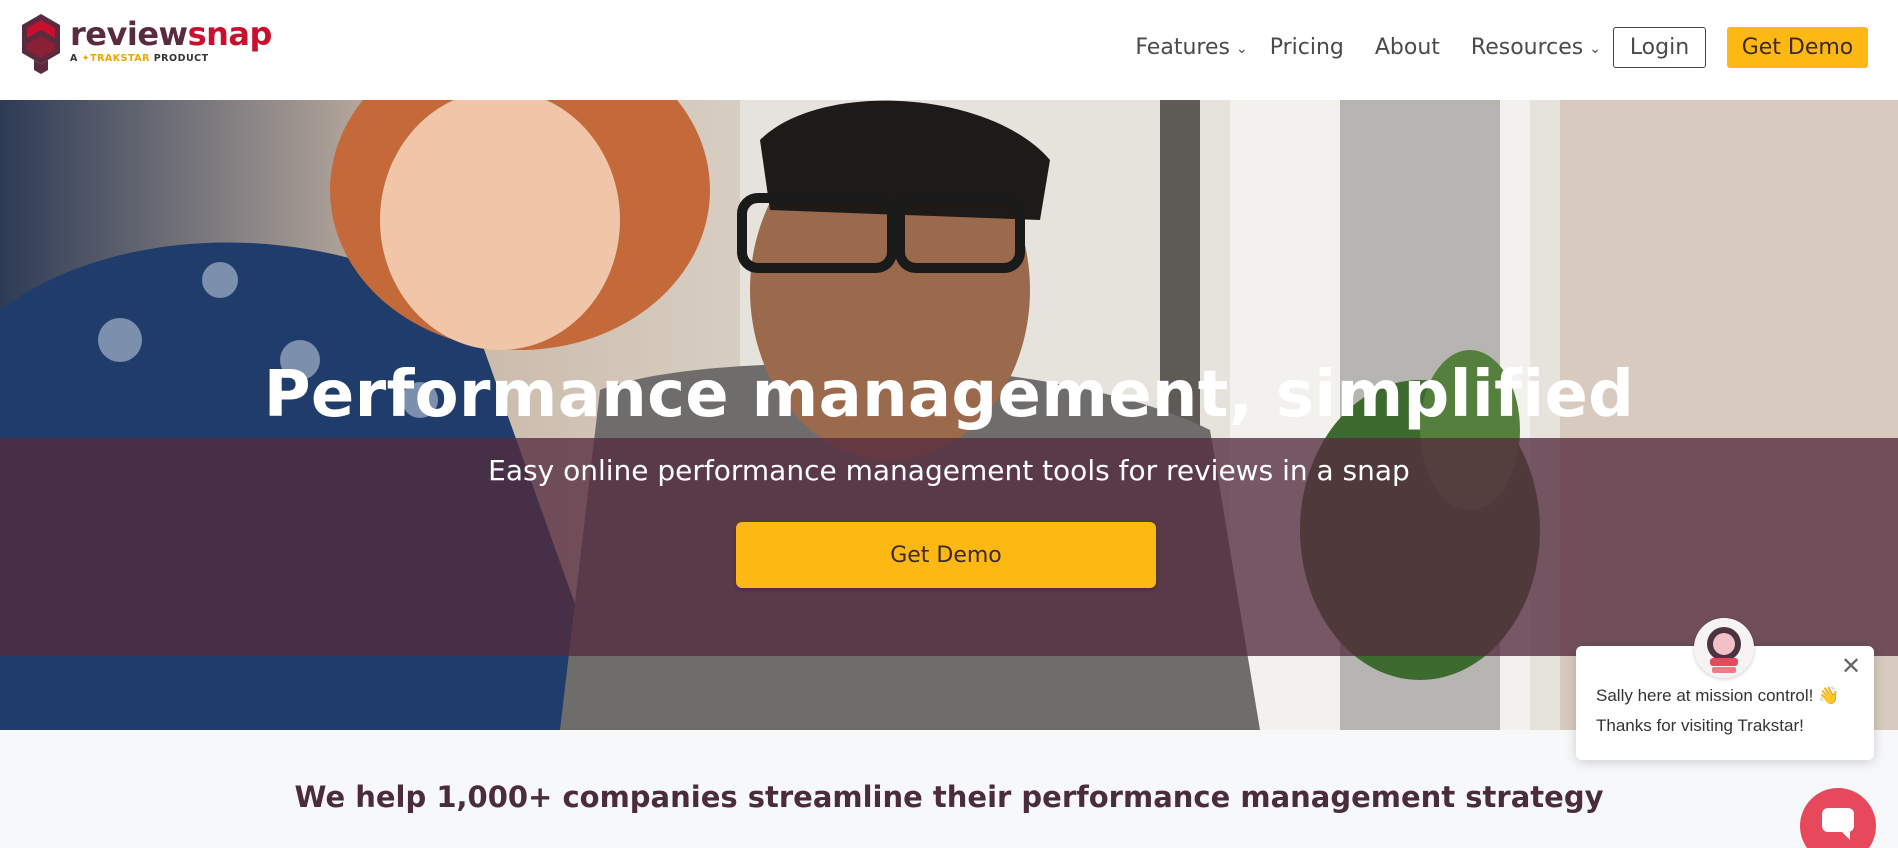 The height and width of the screenshot is (848, 1898). What do you see at coordinates (1838, 824) in the screenshot?
I see `chat-bubble-icon` at bounding box center [1838, 824].